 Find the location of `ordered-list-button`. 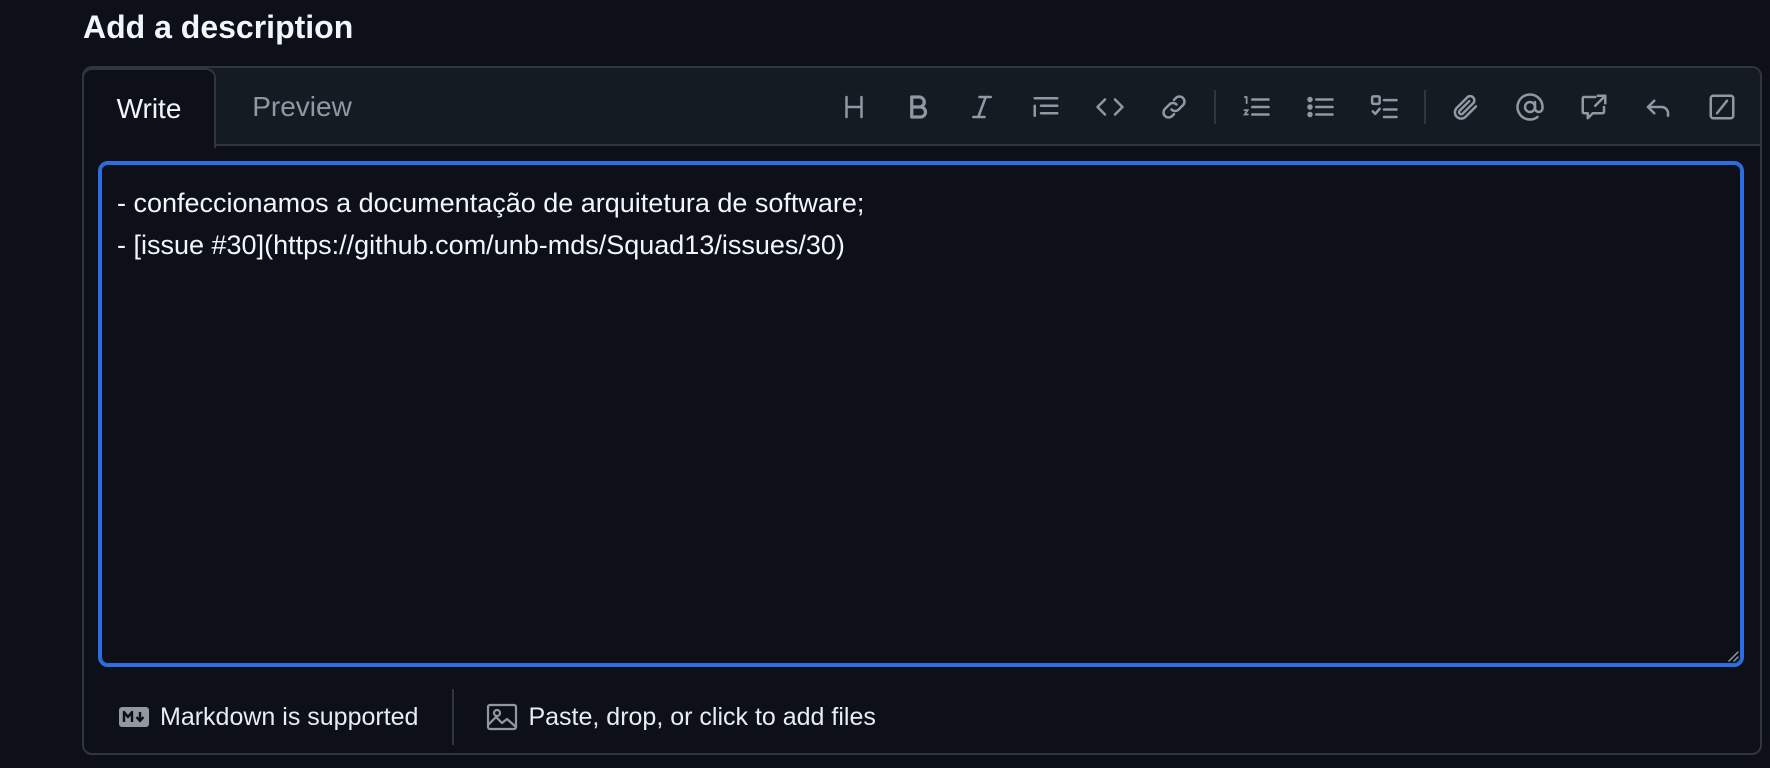

ordered-list-button is located at coordinates (1256, 107).